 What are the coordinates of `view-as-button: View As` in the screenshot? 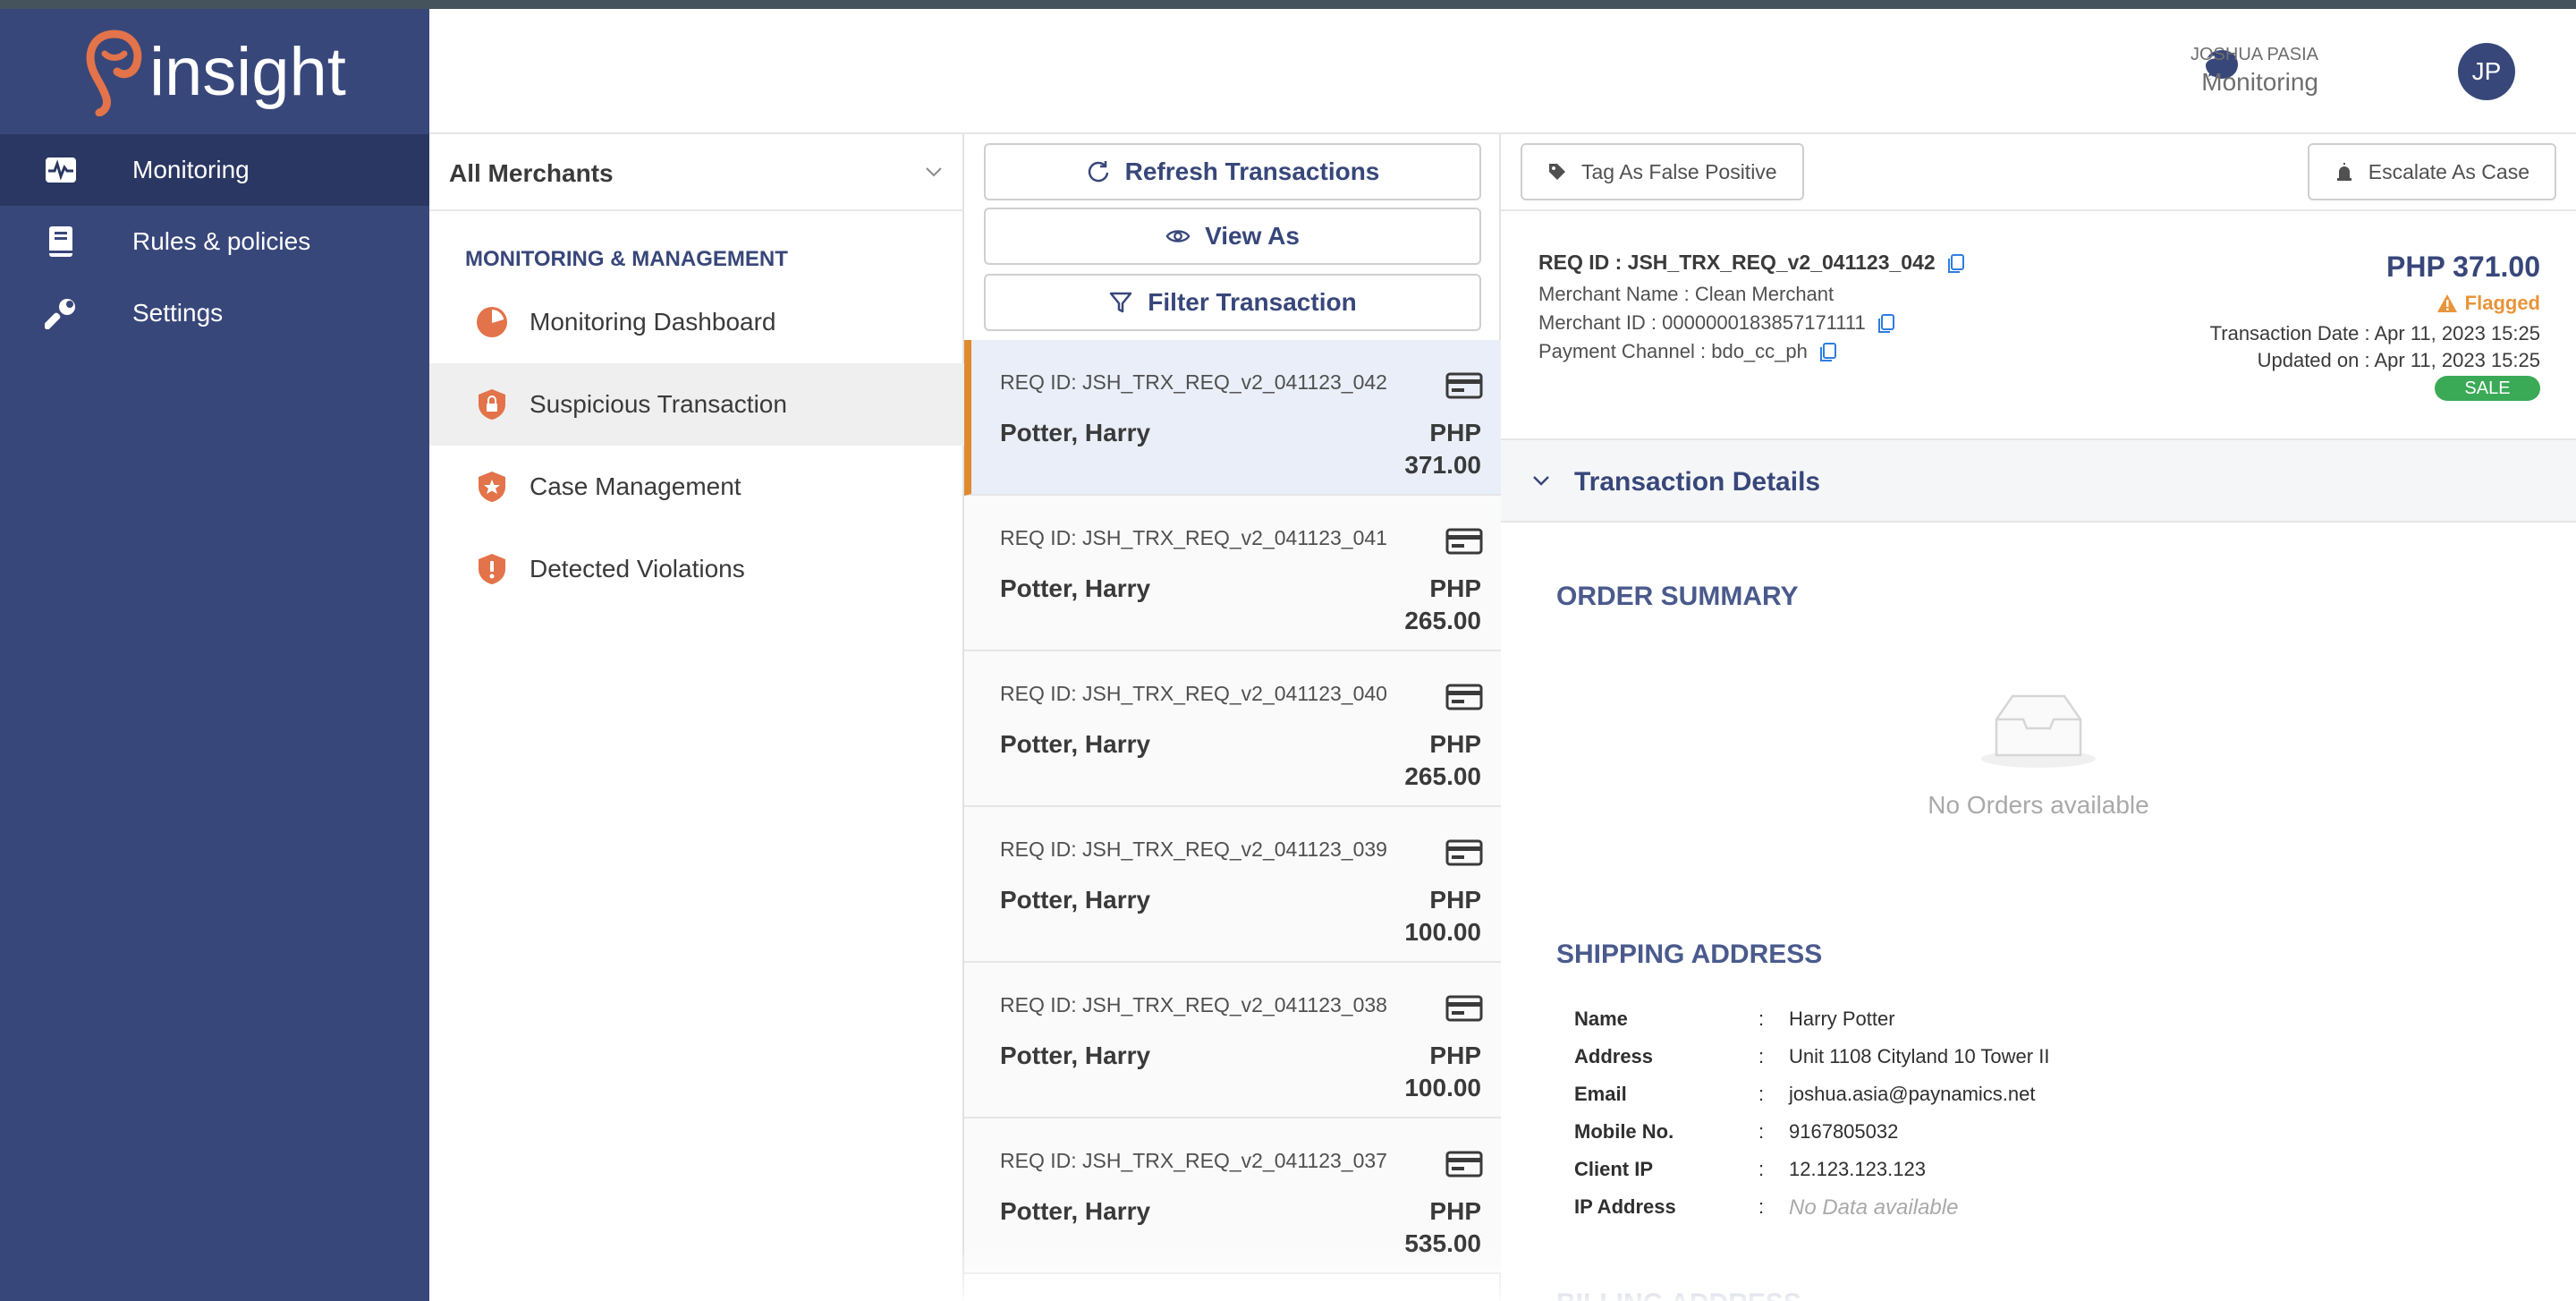 It's located at (1232, 236).